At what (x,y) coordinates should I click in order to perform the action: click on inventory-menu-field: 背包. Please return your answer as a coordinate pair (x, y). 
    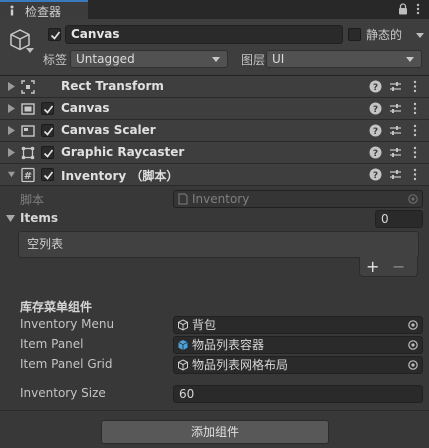
    Looking at the image, I should click on (298, 325).